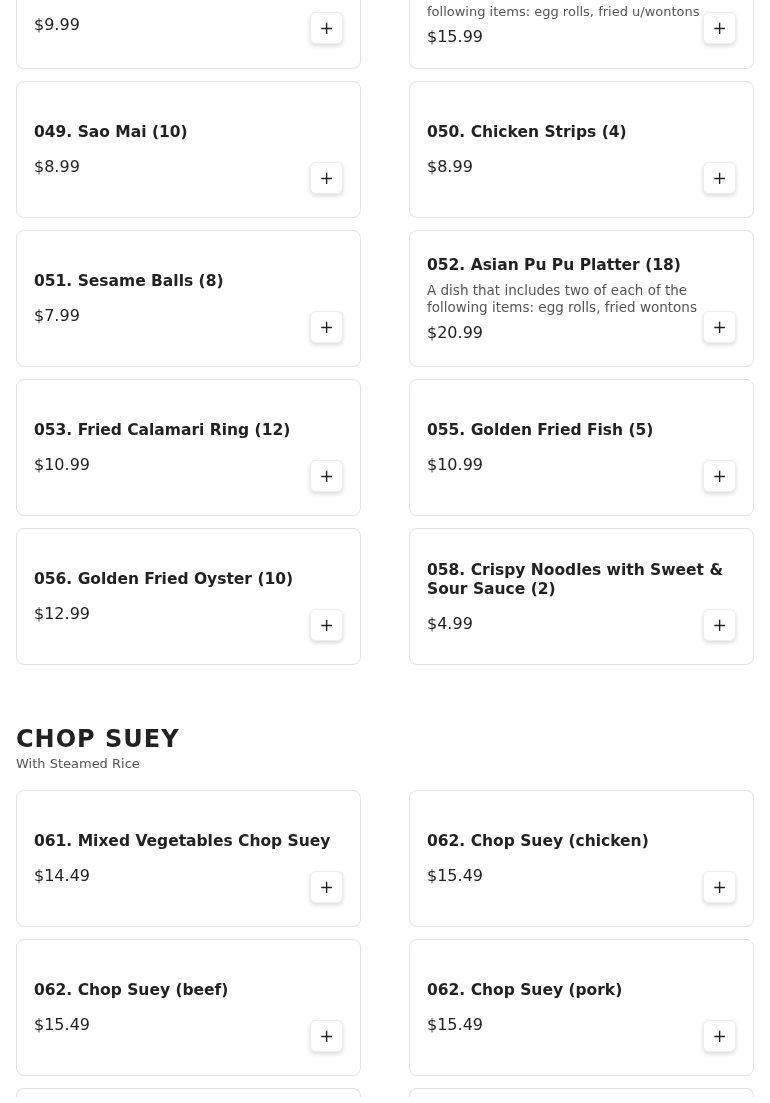 The height and width of the screenshot is (1103, 770). Describe the element at coordinates (538, 841) in the screenshot. I see `item-name: 062. Chop Suey (chicken)` at that location.